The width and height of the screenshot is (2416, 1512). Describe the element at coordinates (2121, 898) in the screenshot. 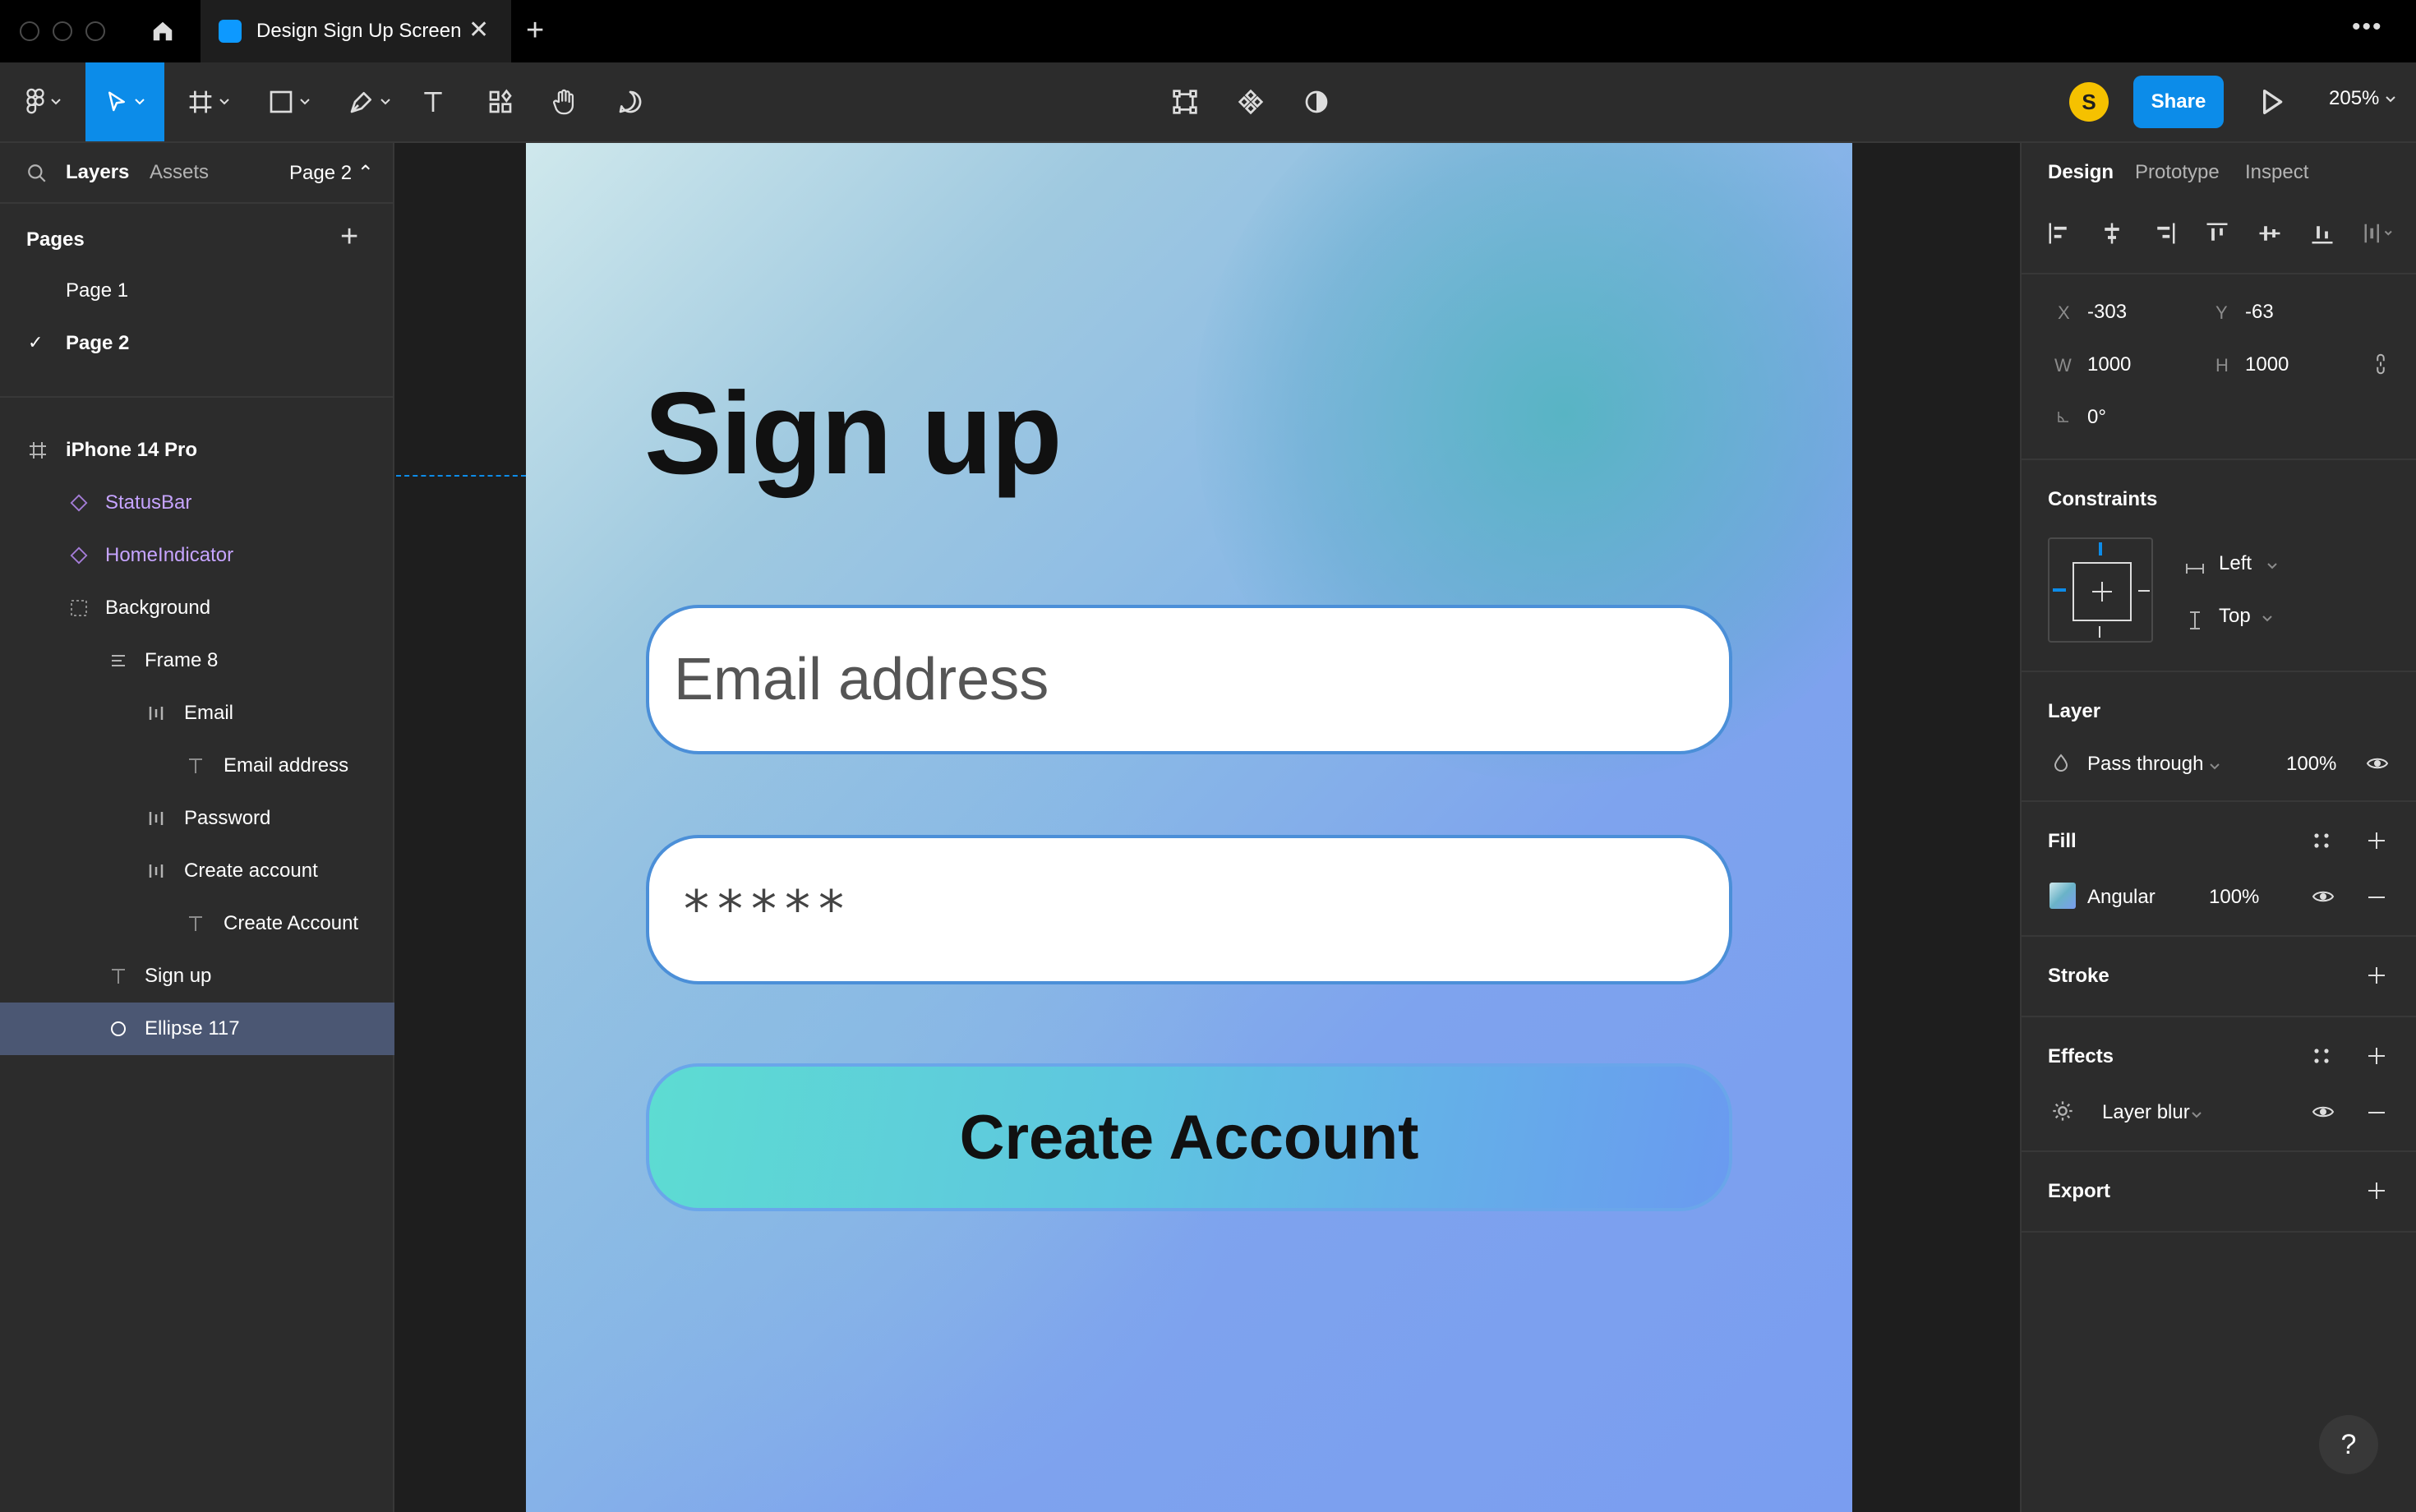

I see `fill-type: Angular` at that location.